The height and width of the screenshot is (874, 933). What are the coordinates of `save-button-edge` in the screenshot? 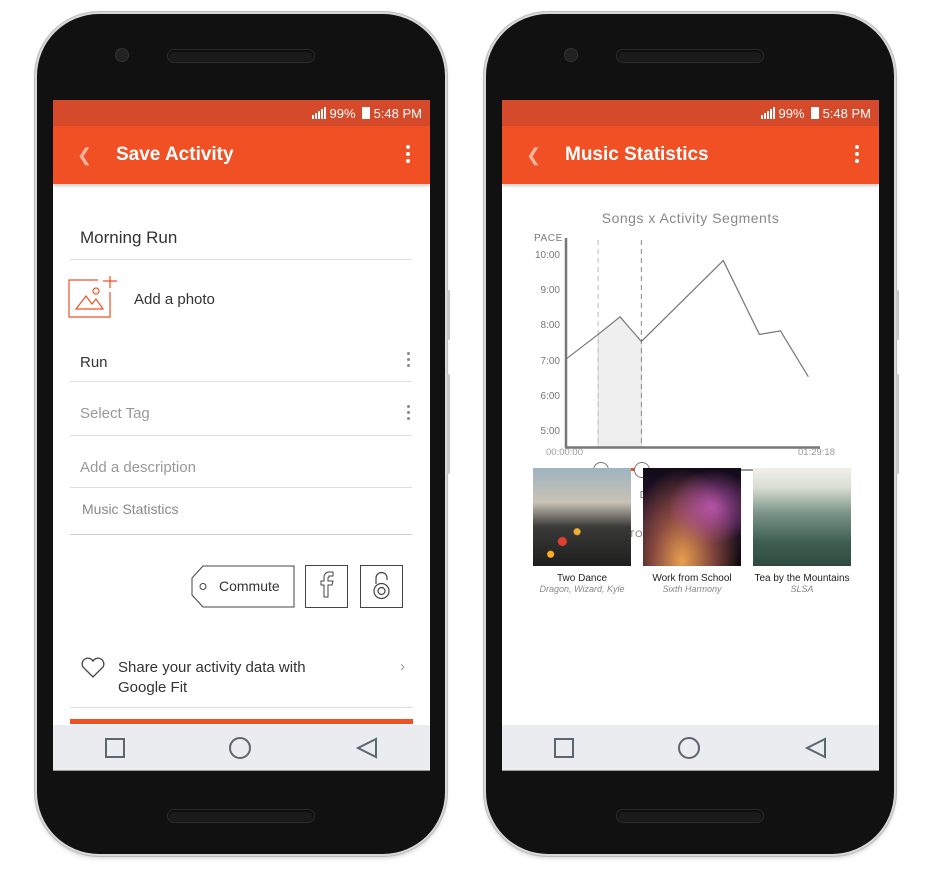 It's located at (241, 721).